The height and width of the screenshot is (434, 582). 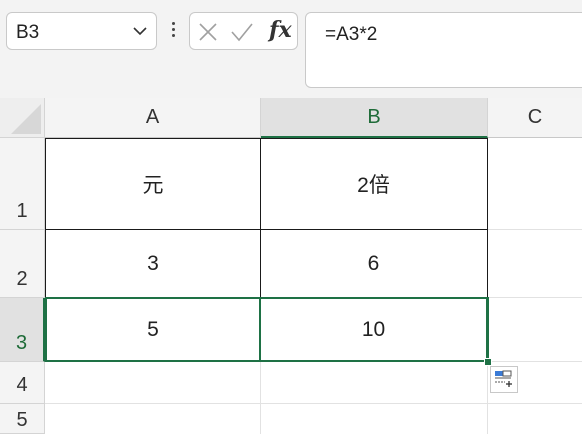 What do you see at coordinates (153, 264) in the screenshot?
I see `cell-a2: 3` at bounding box center [153, 264].